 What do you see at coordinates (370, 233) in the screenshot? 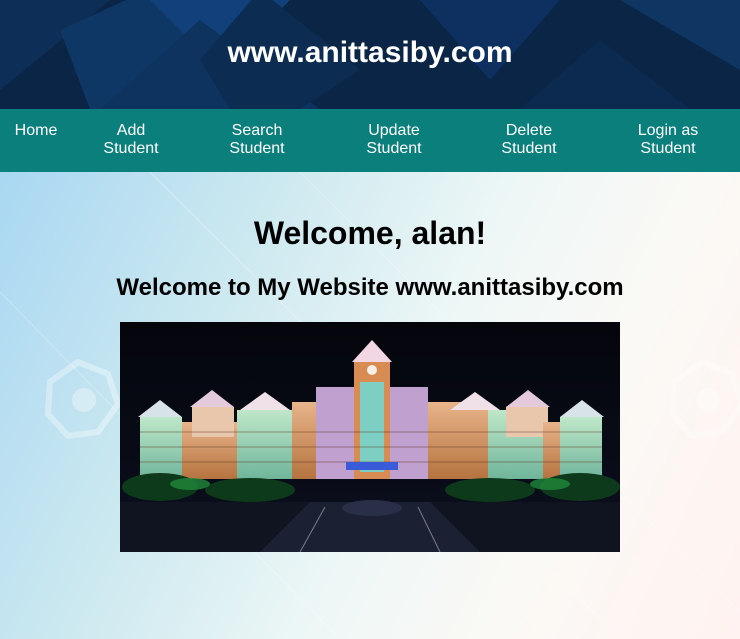
I see `welcome-user-heading: Welcome, alan!` at bounding box center [370, 233].